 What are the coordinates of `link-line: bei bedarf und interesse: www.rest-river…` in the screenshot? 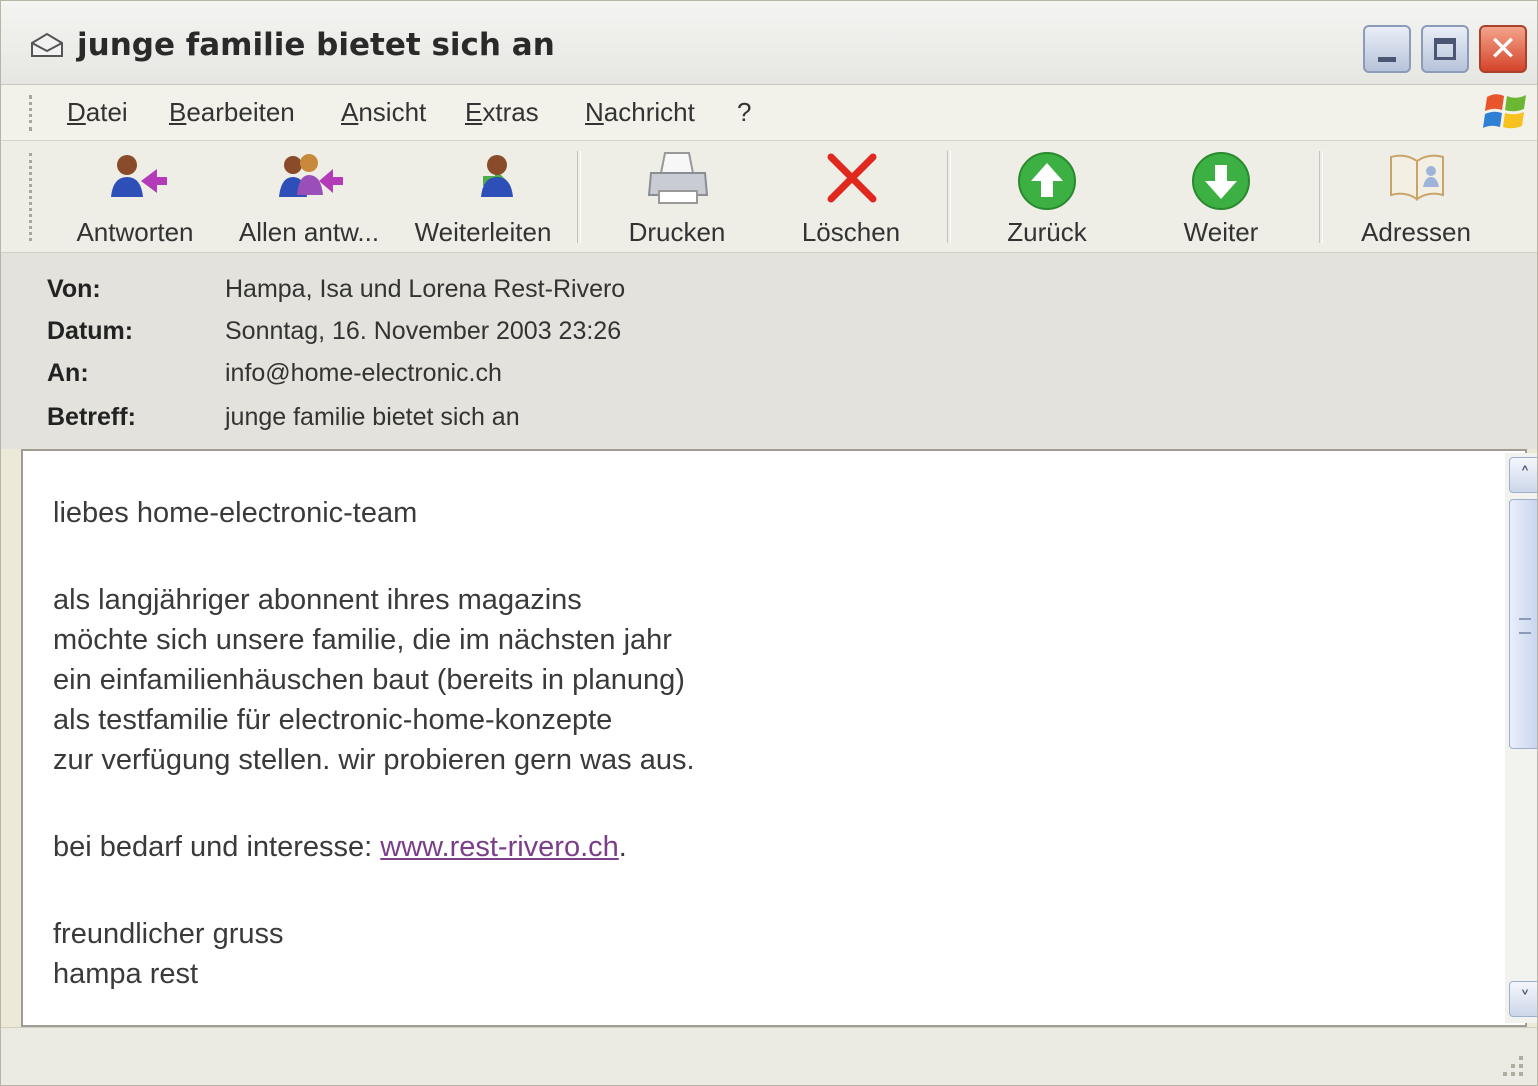 It's located at (763, 847).